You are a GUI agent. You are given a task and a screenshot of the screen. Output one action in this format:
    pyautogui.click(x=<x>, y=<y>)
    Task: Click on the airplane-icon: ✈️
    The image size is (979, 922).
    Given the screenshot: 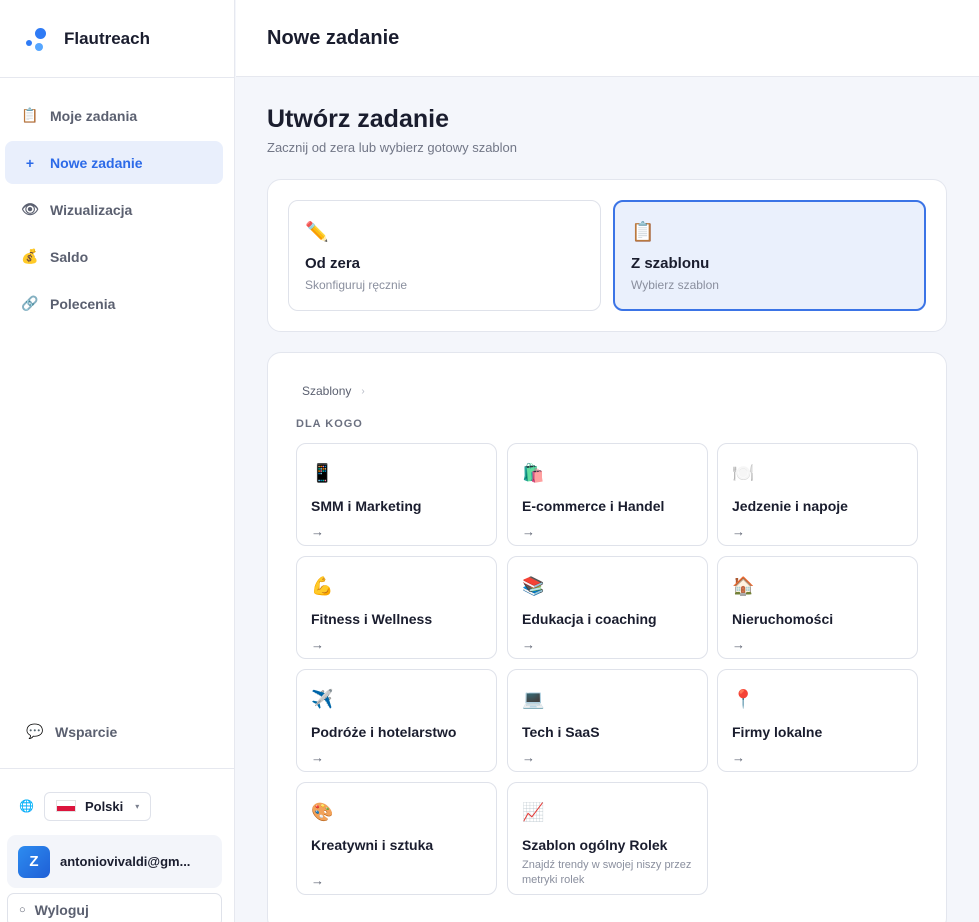 What is the action you would take?
    pyautogui.click(x=322, y=699)
    